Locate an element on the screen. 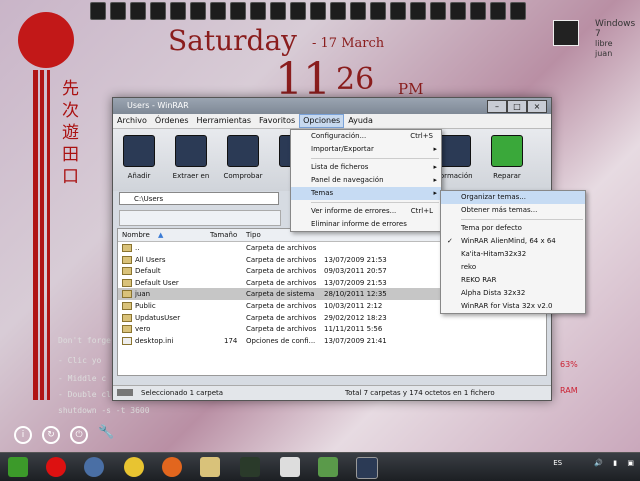  menu-item-panel: Panel de navegación ▸ is located at coordinates (366, 180).